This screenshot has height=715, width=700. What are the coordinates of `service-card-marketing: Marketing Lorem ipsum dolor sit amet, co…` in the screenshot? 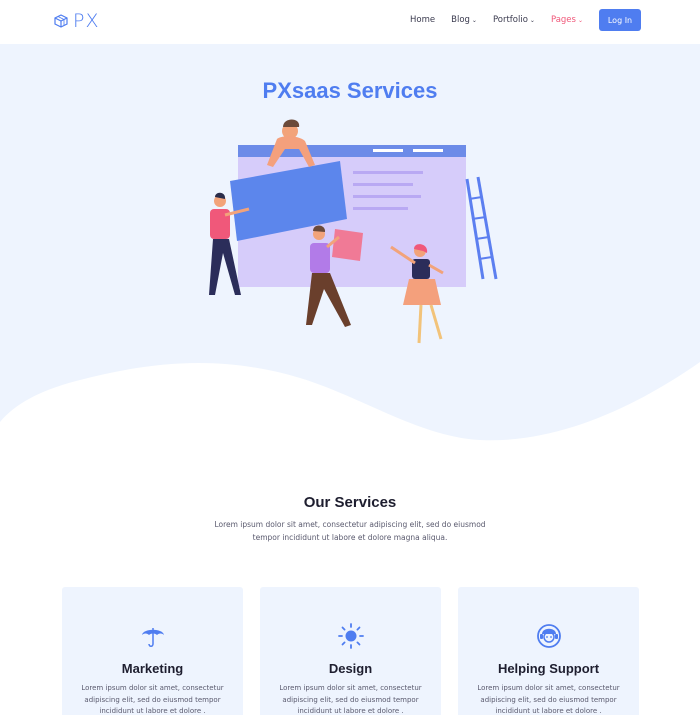 It's located at (152, 651).